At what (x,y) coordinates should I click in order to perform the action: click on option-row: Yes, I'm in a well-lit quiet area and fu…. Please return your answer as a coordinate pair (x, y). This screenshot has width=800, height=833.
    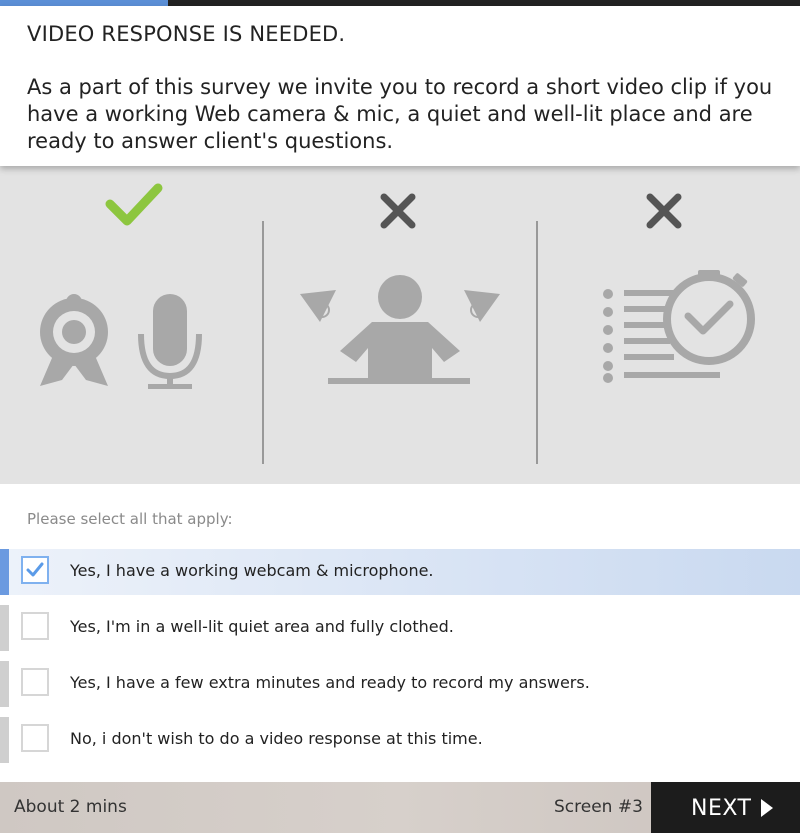
    Looking at the image, I should click on (400, 628).